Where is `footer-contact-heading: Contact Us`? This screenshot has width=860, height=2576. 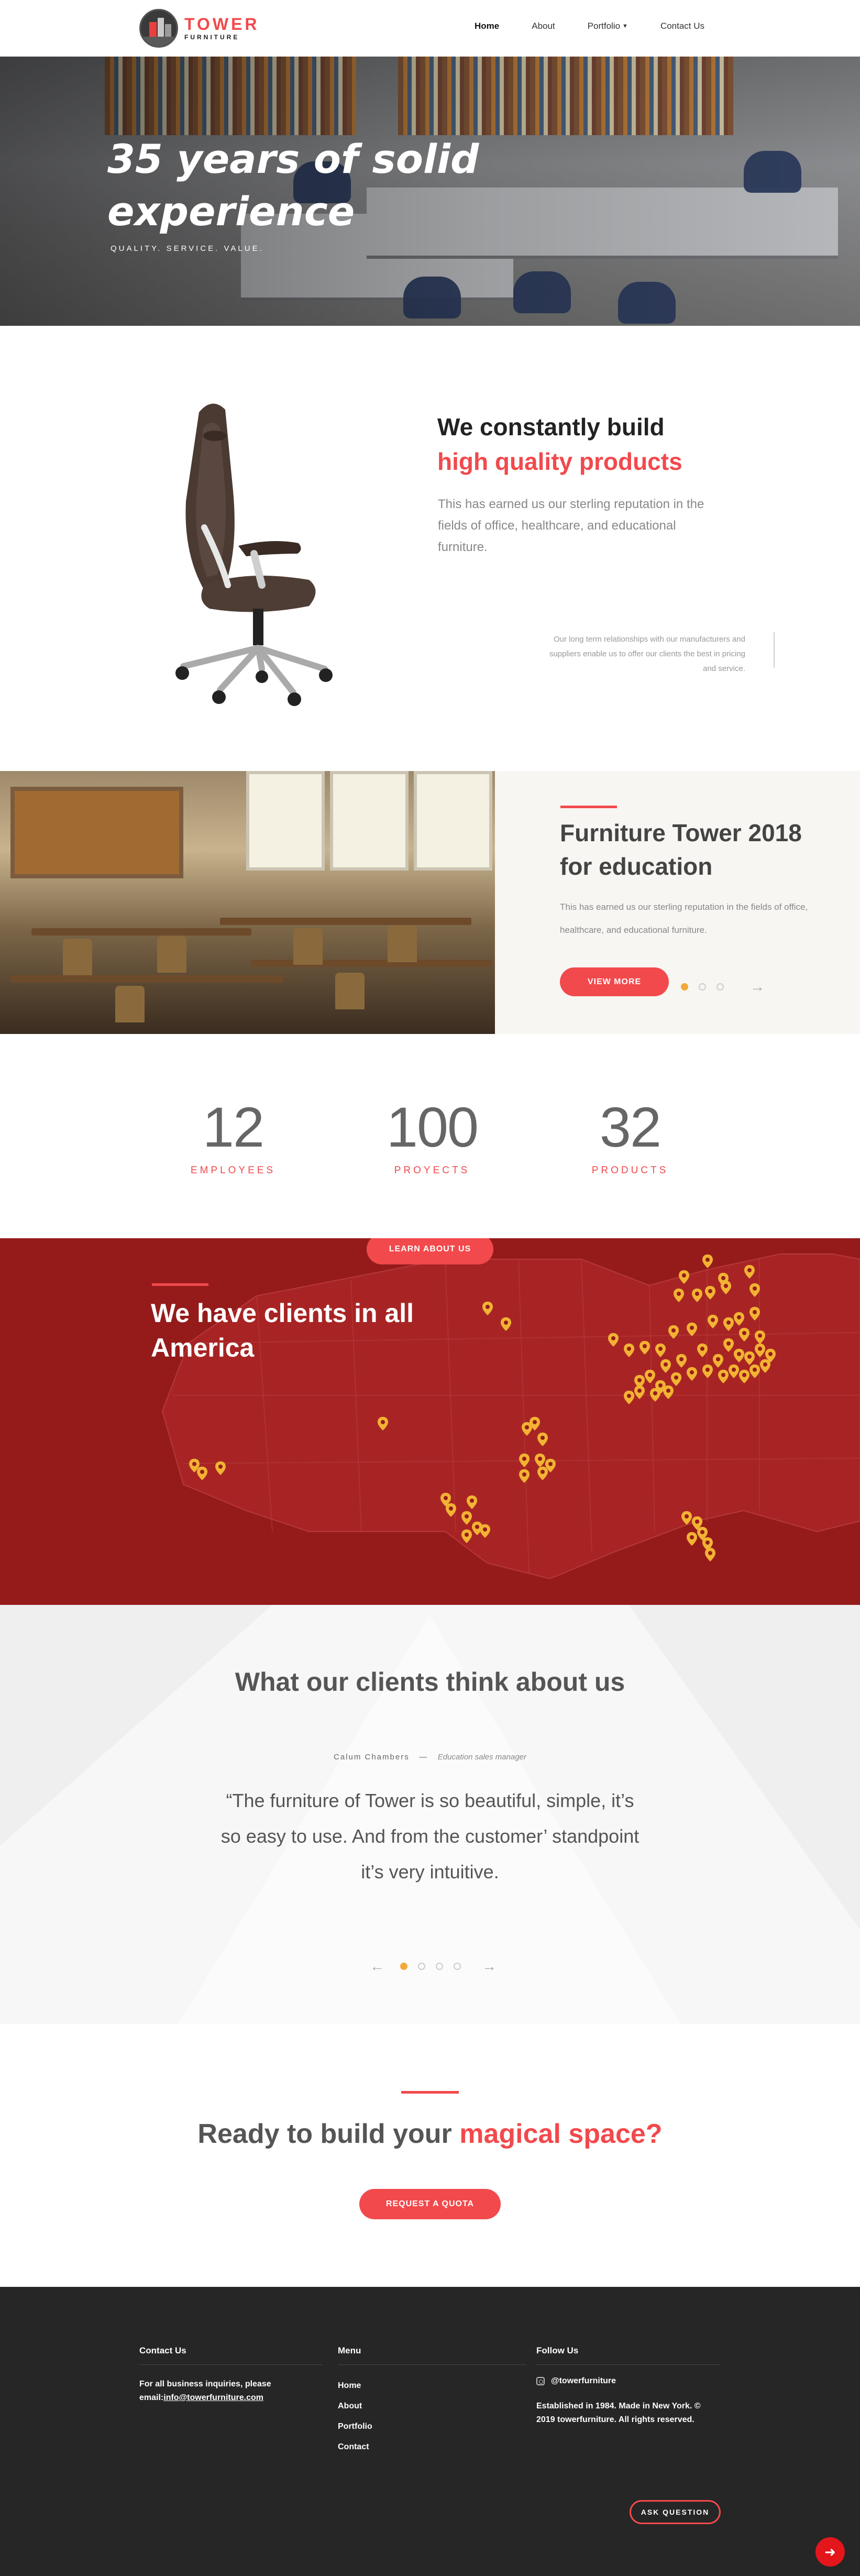 footer-contact-heading: Contact Us is located at coordinates (231, 2356).